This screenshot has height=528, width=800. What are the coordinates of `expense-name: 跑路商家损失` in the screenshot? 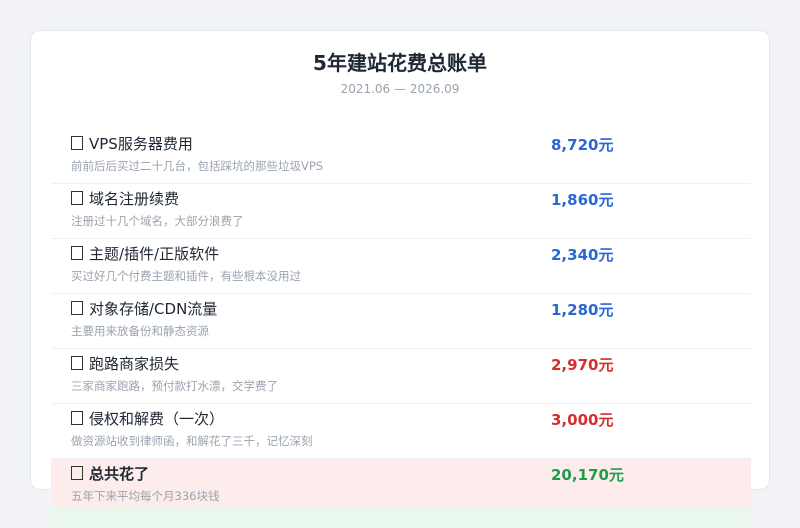 It's located at (125, 363).